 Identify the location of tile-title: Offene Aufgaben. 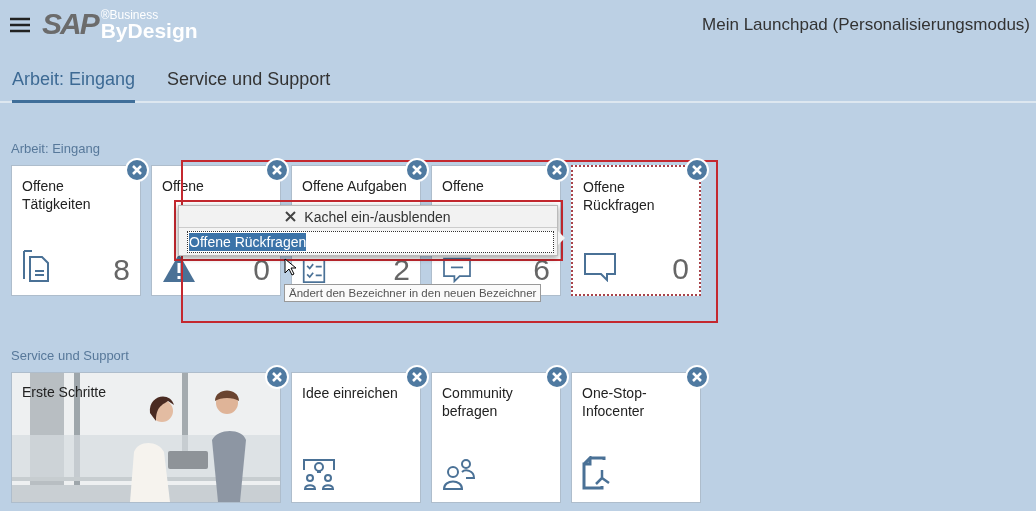
(354, 186).